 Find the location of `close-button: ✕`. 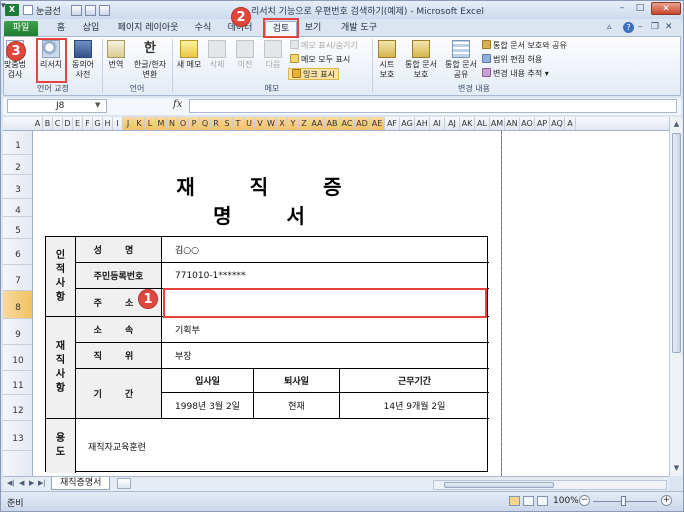

close-button: ✕ is located at coordinates (666, 8).